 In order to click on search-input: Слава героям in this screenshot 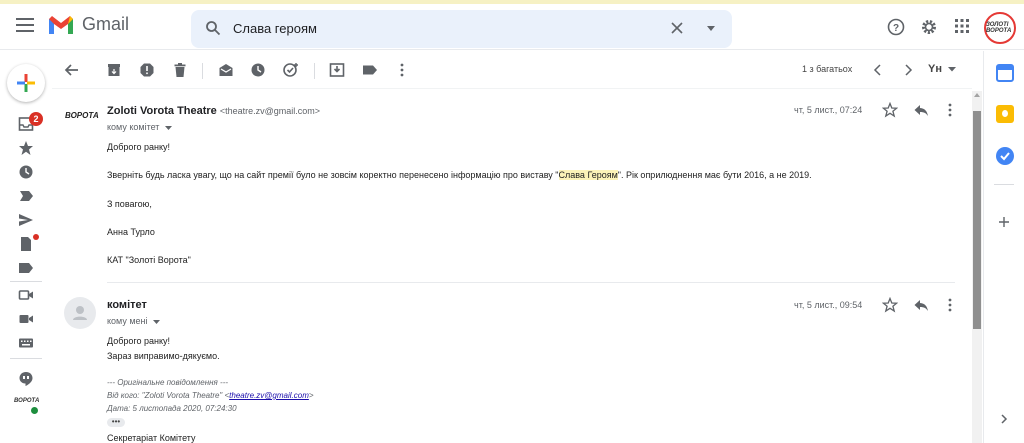, I will do `click(275, 28)`.